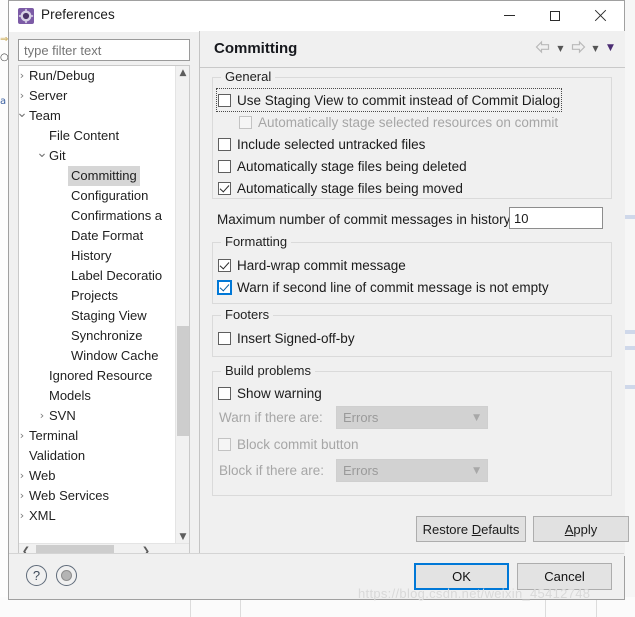 The width and height of the screenshot is (635, 617). What do you see at coordinates (610, 48) in the screenshot?
I see `view-menu-caret-icon: ▼` at bounding box center [610, 48].